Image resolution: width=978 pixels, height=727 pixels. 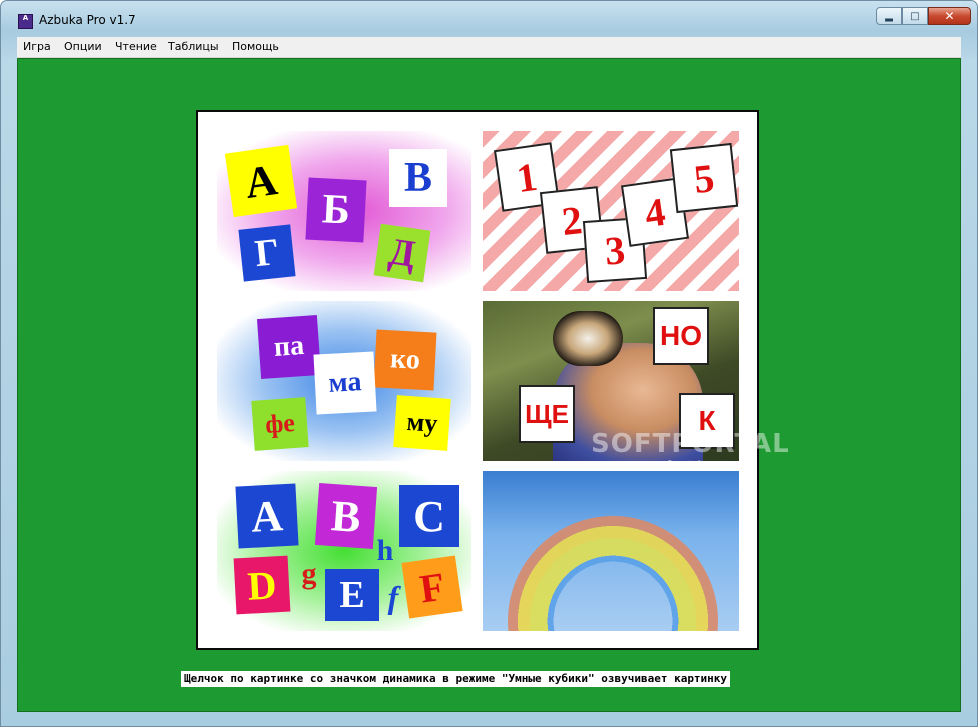 I want to click on tile-latin-letters: A B C h D g E f F, so click(x=344, y=551).